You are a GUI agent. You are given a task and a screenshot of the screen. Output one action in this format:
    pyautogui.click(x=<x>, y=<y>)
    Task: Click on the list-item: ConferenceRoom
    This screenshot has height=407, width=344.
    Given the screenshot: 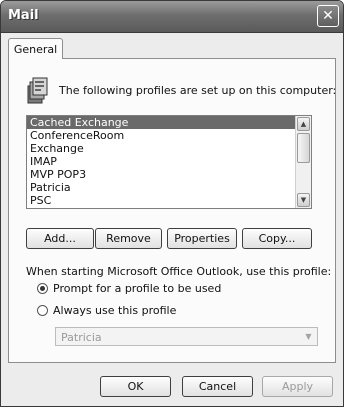 What is the action you would take?
    pyautogui.click(x=169, y=135)
    